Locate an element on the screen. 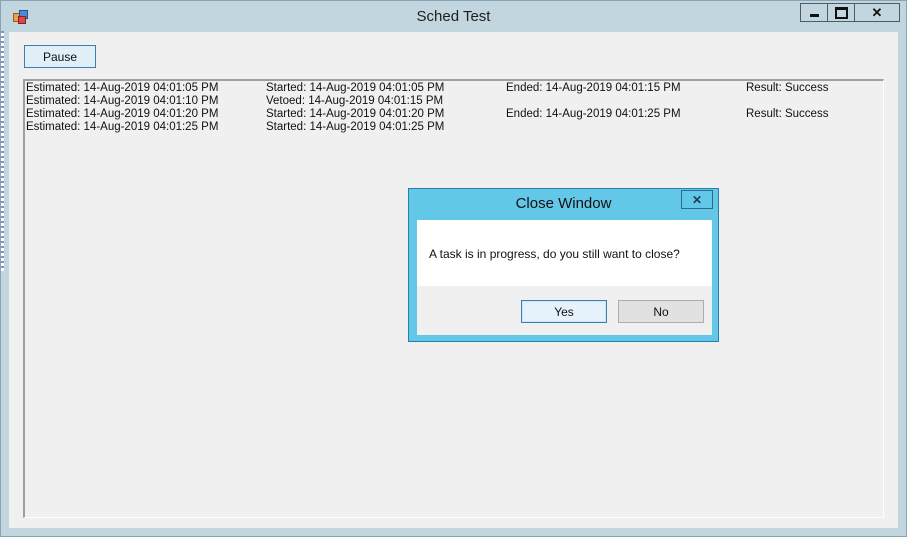  minimize-icon is located at coordinates (814, 15).